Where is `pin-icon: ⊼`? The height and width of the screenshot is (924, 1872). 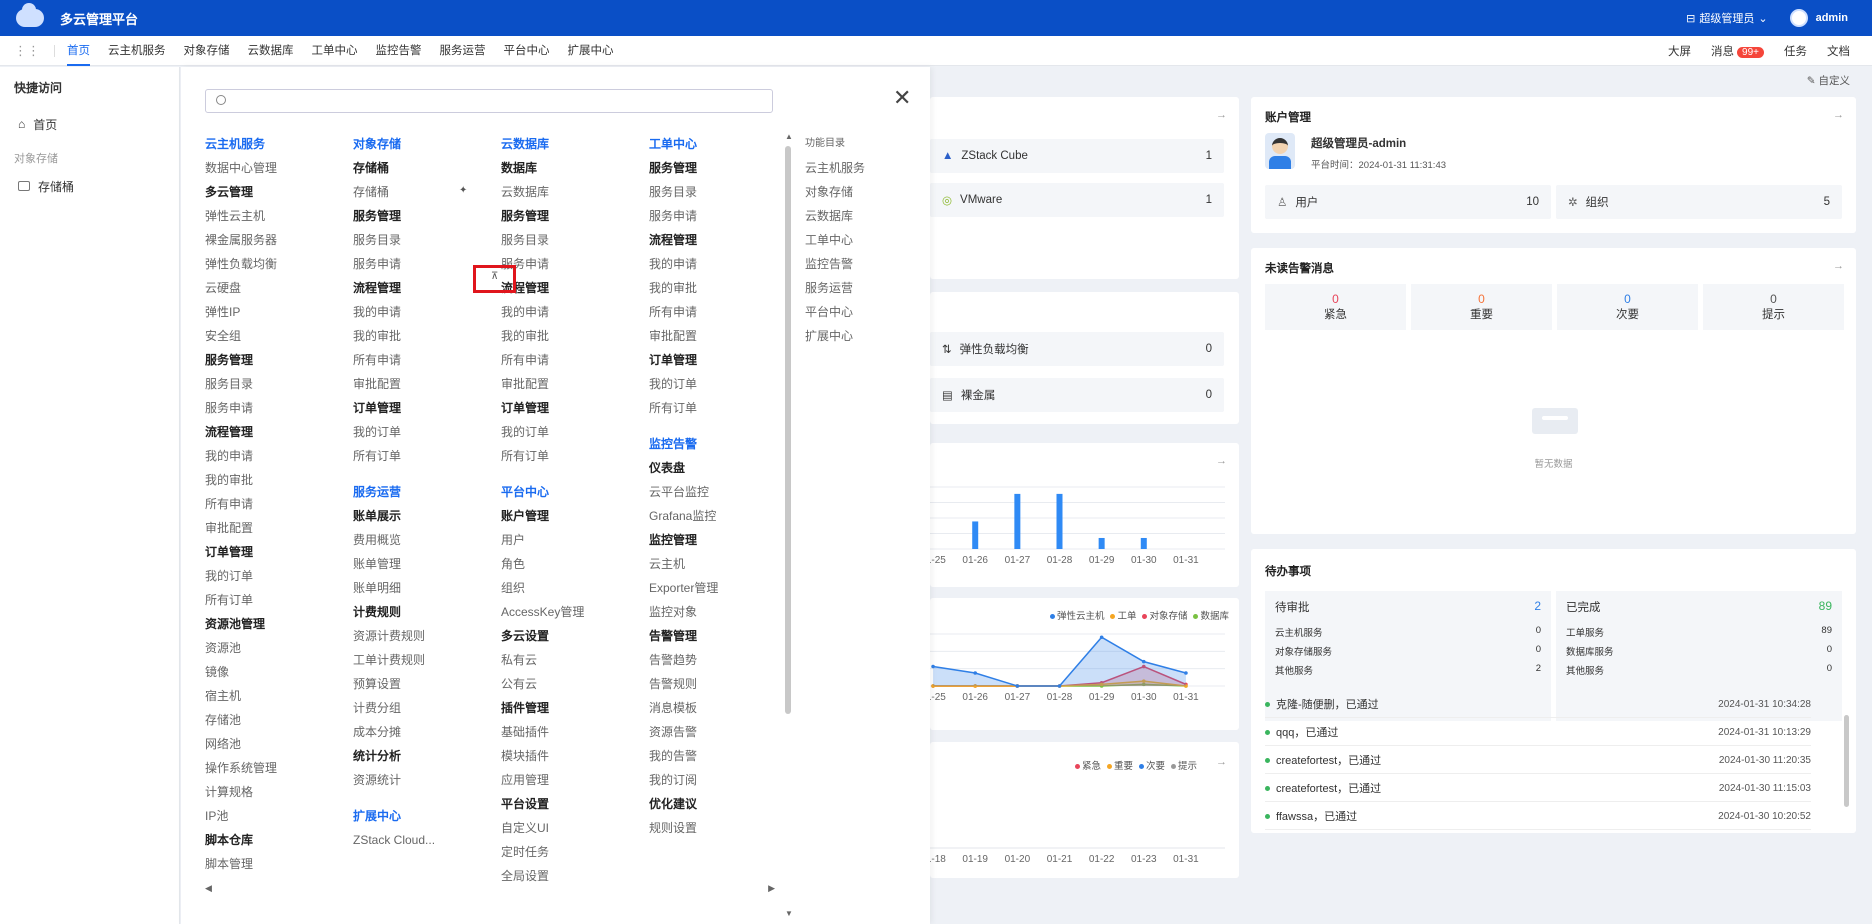
pin-icon: ⊼ is located at coordinates (494, 276).